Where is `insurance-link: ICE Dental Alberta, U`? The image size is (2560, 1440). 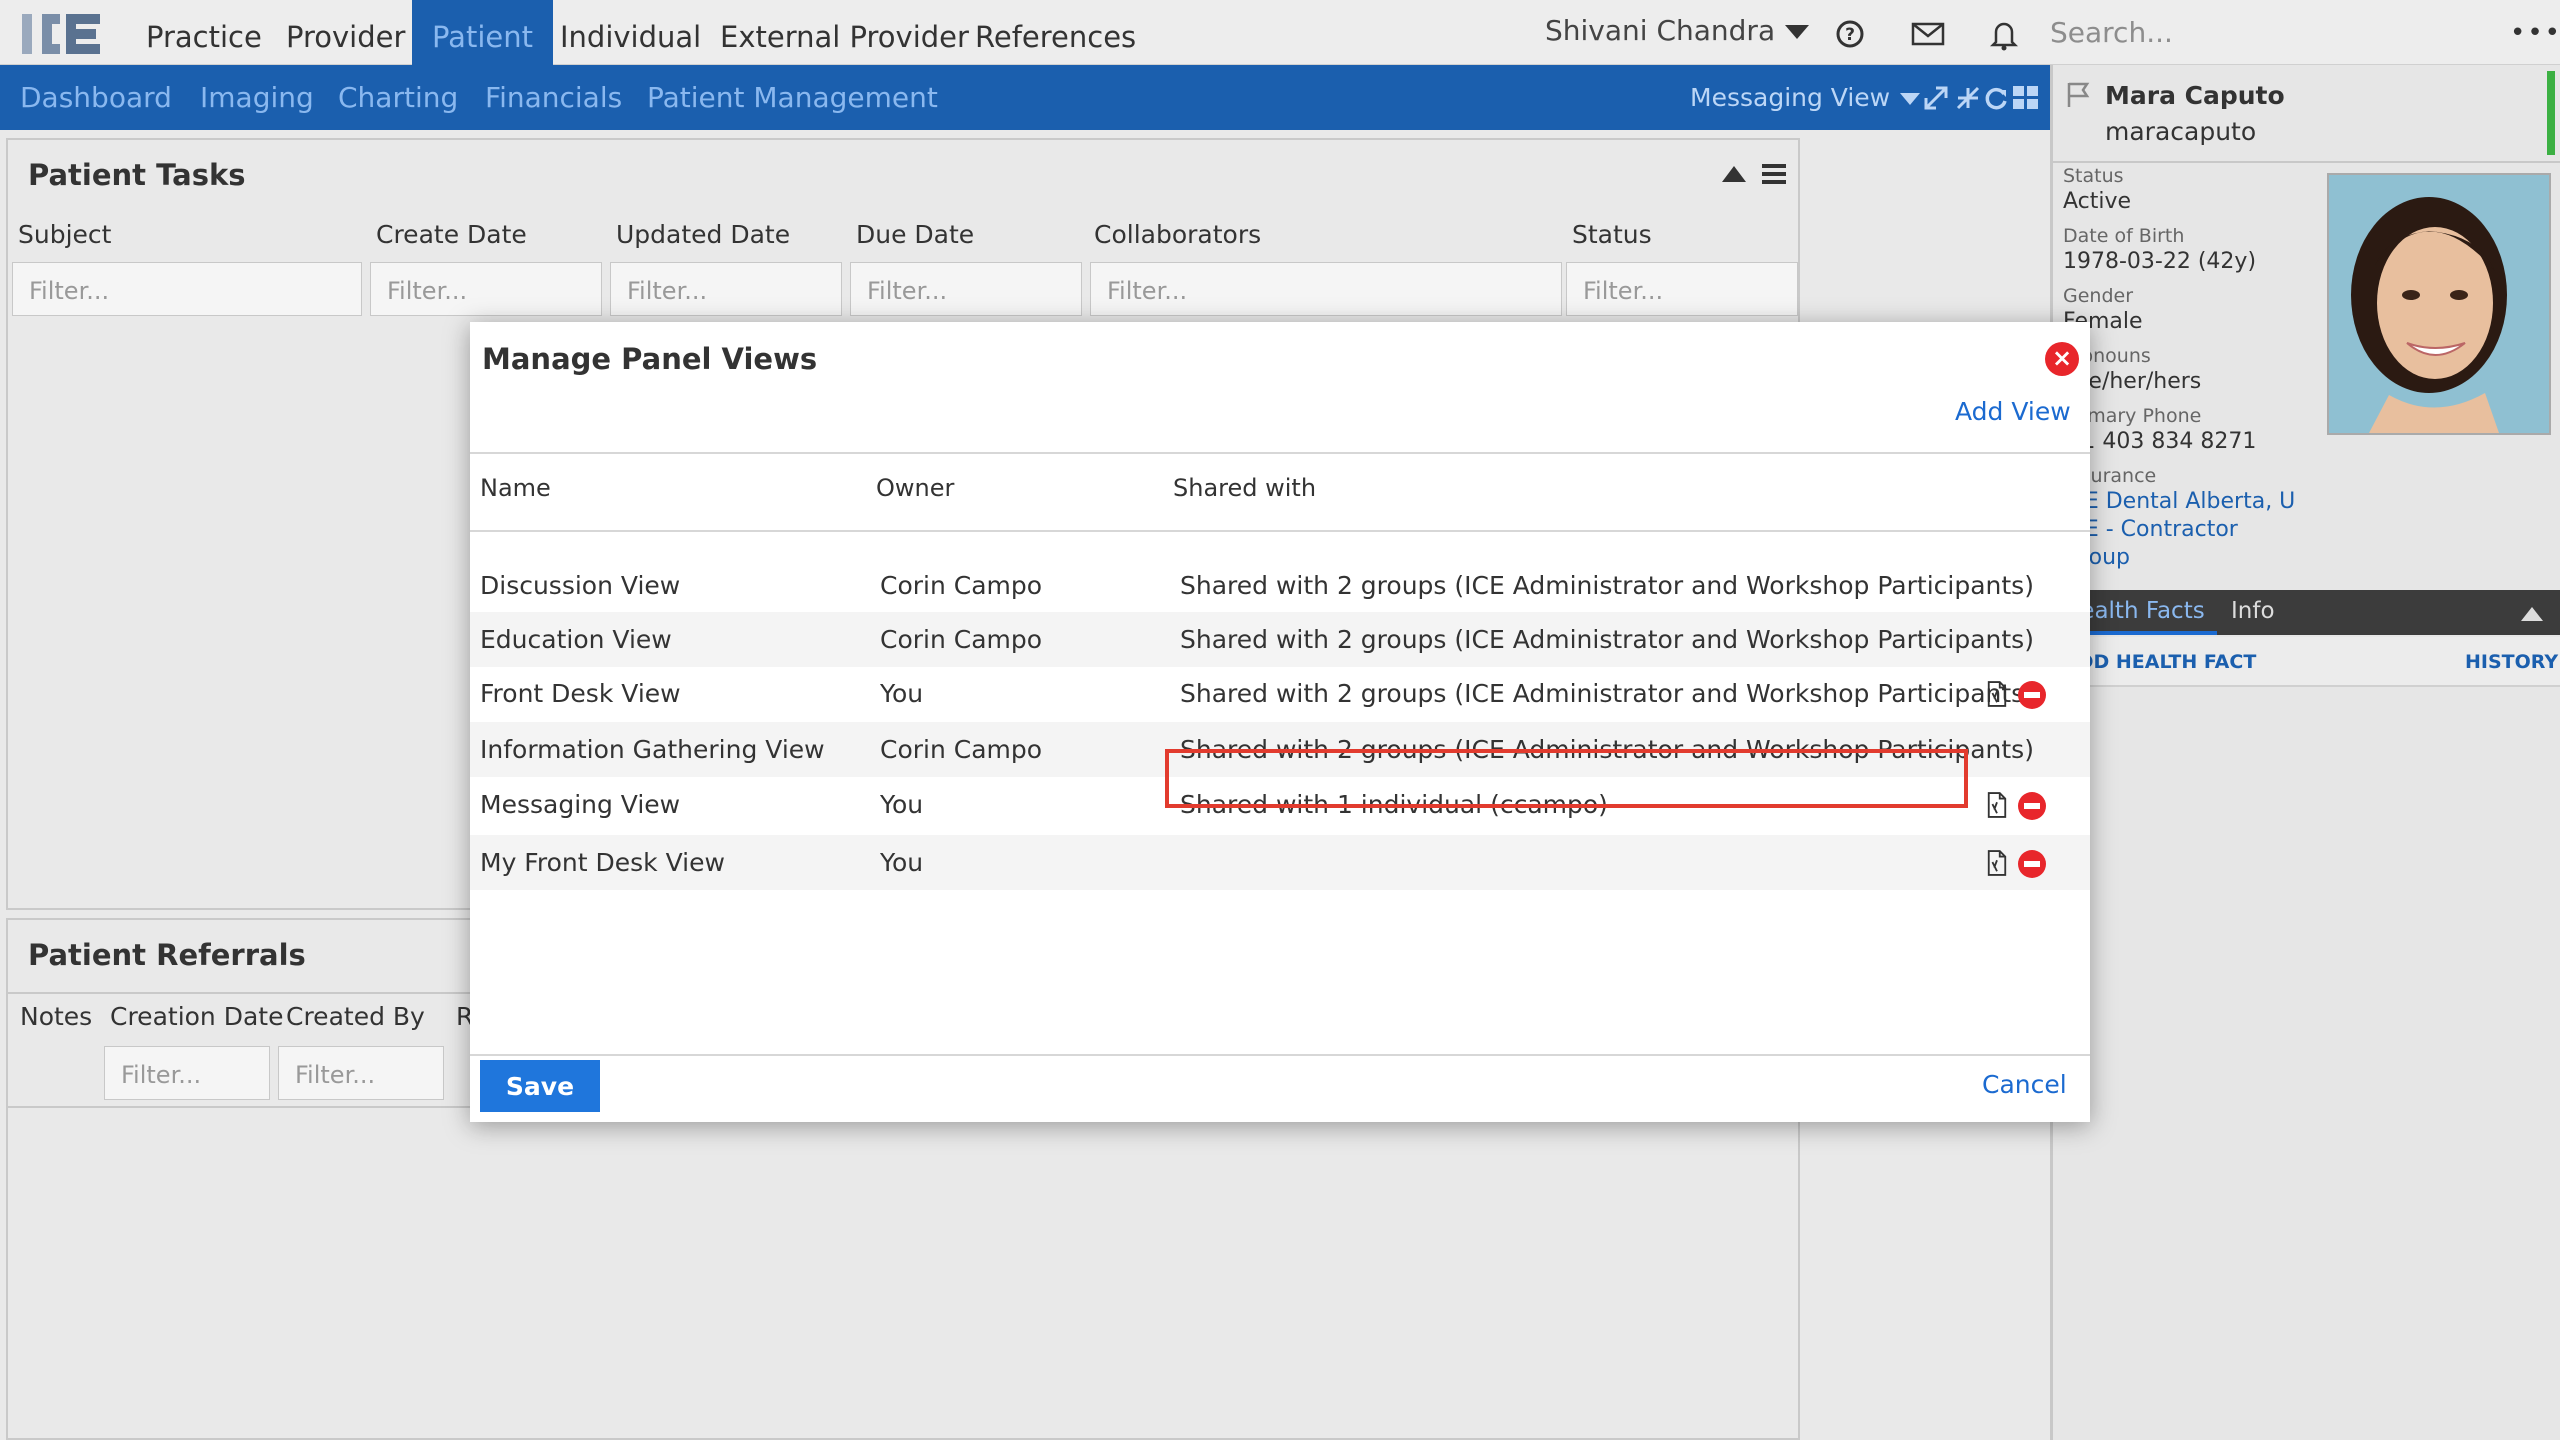 insurance-link: ICE Dental Alberta, U is located at coordinates (2179, 501).